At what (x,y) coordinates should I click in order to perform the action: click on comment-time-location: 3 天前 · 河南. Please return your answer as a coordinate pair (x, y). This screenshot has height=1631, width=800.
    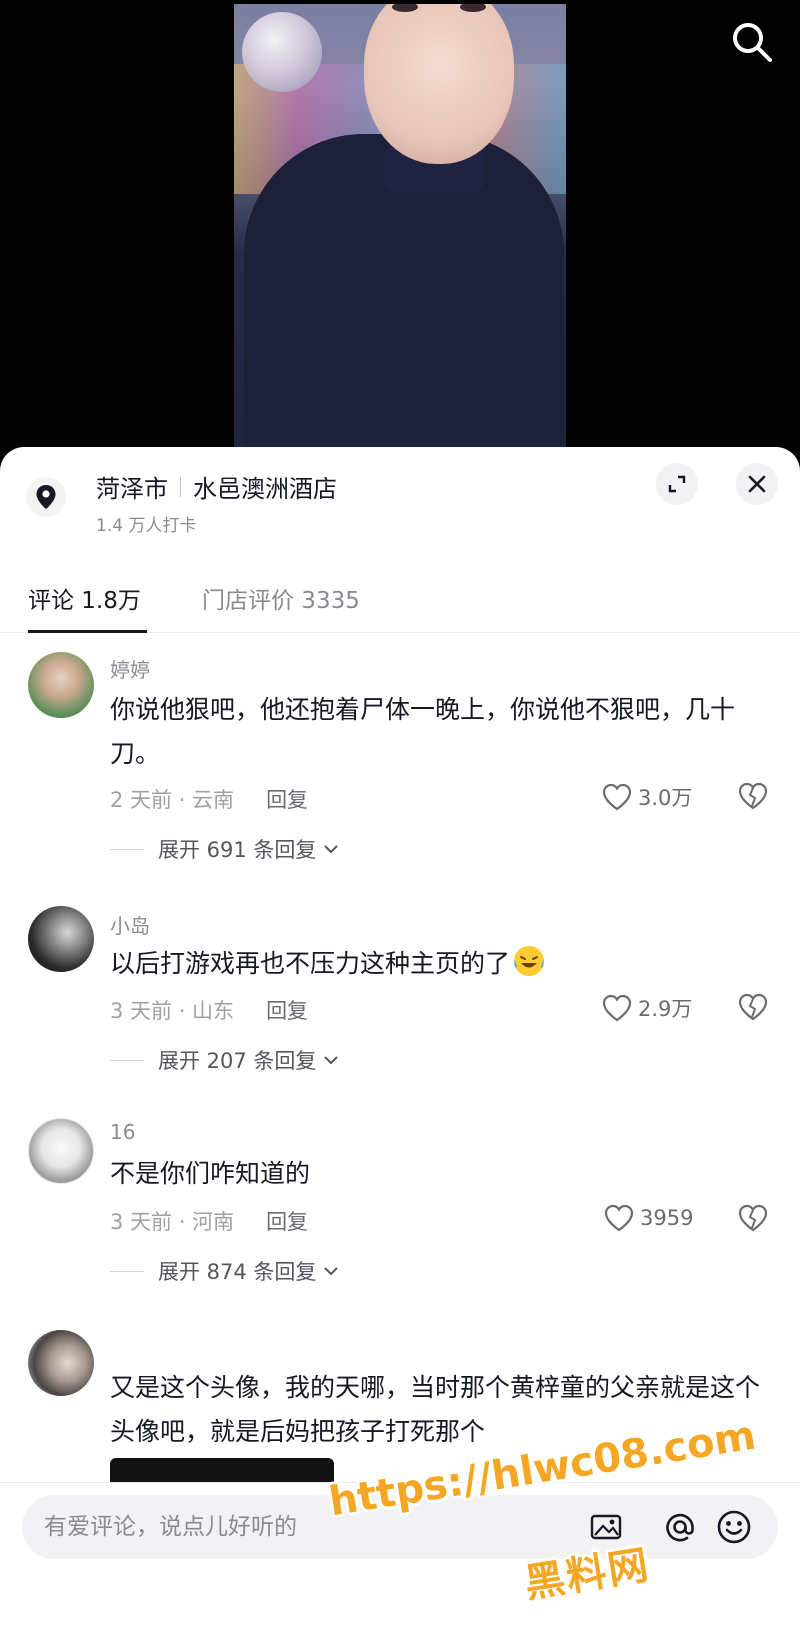
    Looking at the image, I should click on (172, 1222).